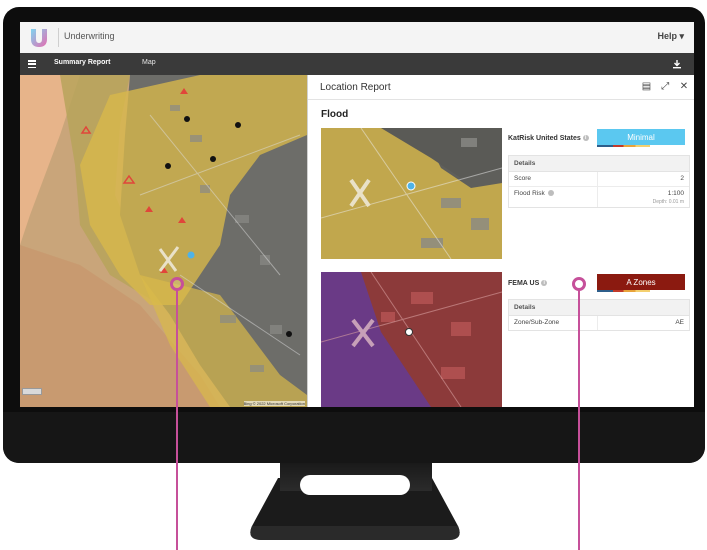 The image size is (707, 550). I want to click on info-icon, so click(550, 193).